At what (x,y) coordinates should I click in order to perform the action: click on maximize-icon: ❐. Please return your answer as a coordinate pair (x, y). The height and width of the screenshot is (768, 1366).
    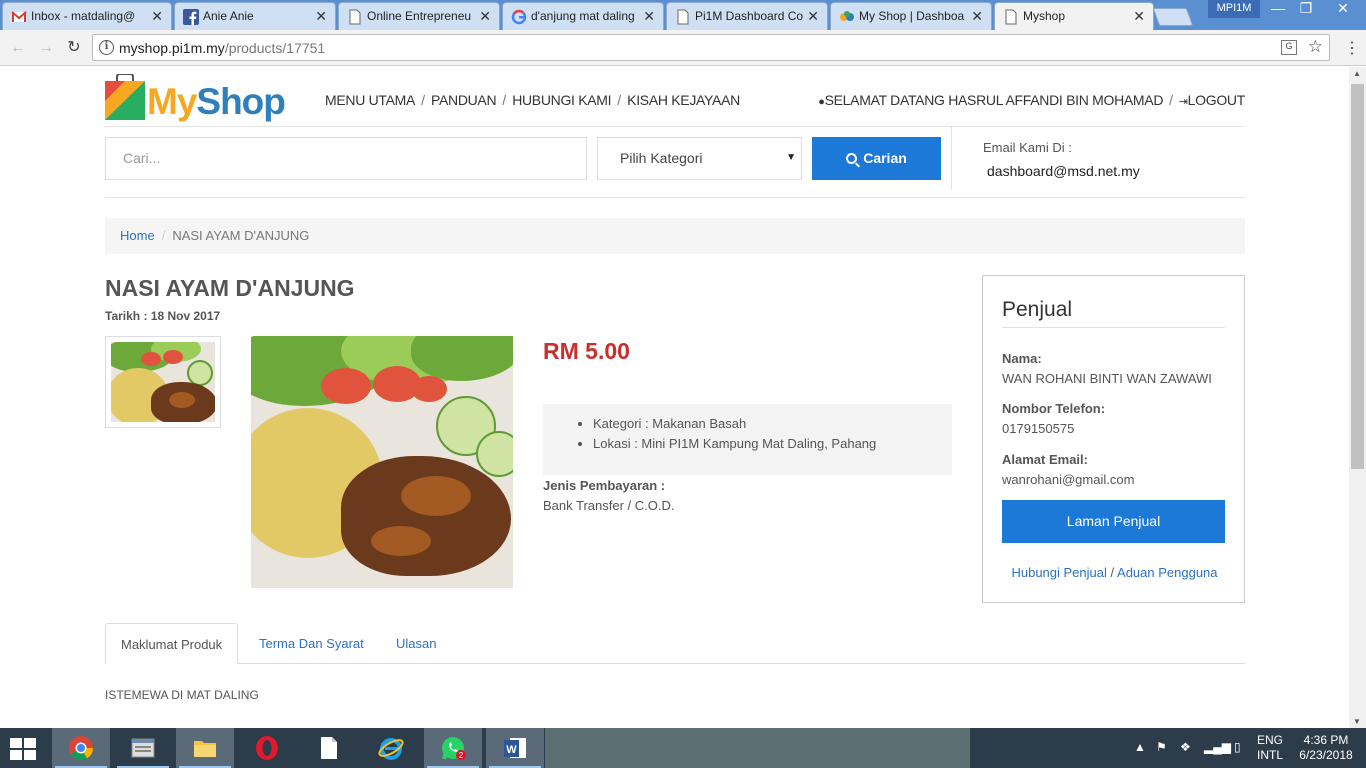
    Looking at the image, I should click on (1306, 10).